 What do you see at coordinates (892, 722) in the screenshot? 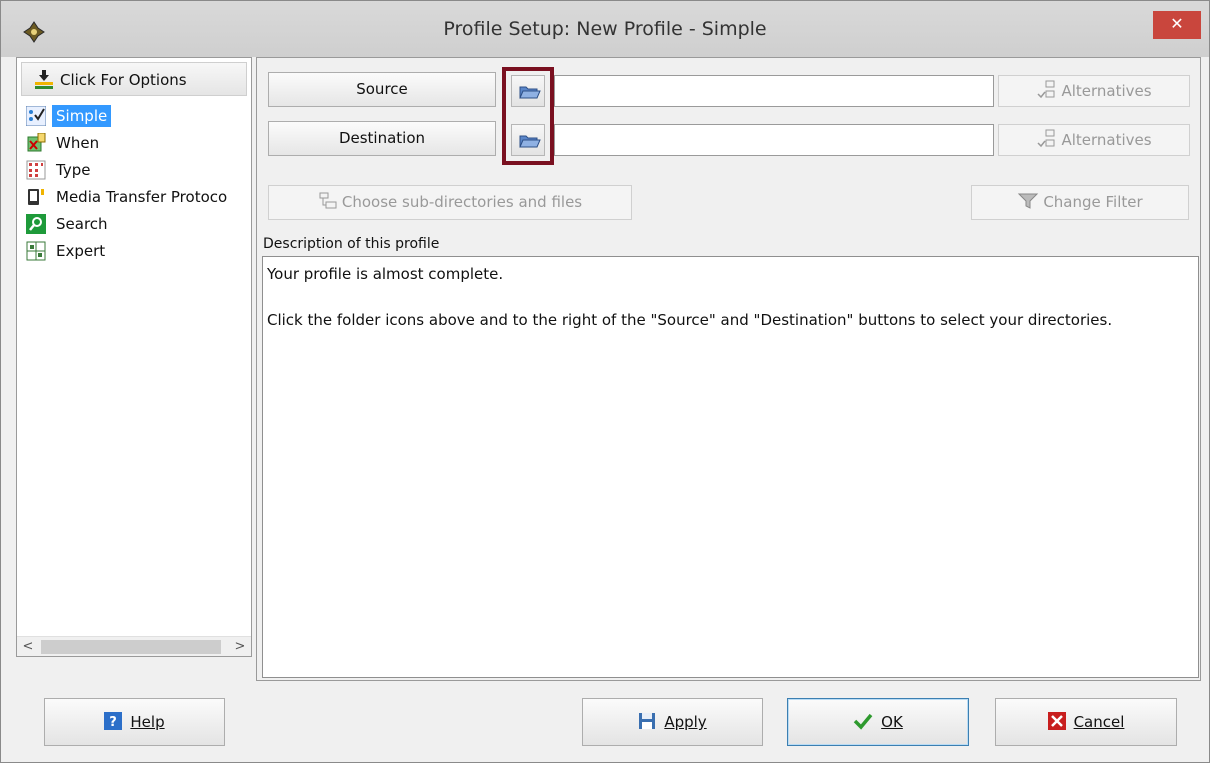
I see `ok-label: OK` at bounding box center [892, 722].